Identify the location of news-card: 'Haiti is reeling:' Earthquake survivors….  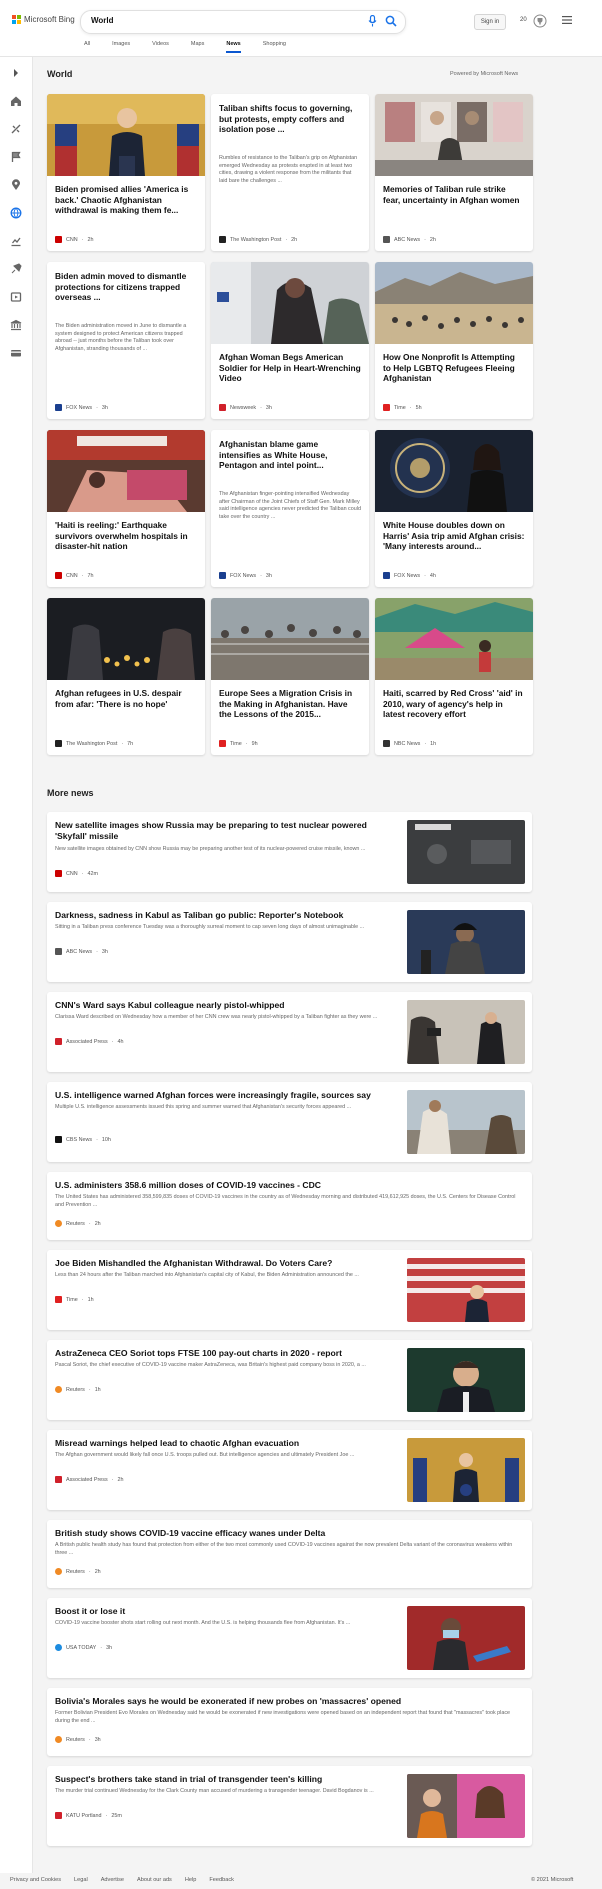
(126, 508).